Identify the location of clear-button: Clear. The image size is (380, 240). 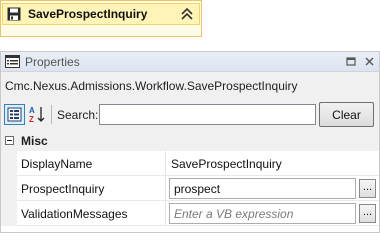
(346, 114).